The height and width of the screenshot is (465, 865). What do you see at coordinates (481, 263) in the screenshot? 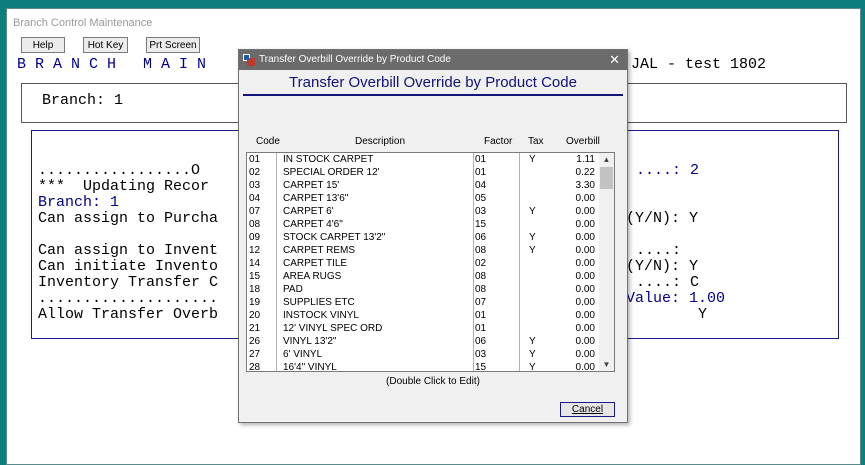
I see `cell-factor: 02` at bounding box center [481, 263].